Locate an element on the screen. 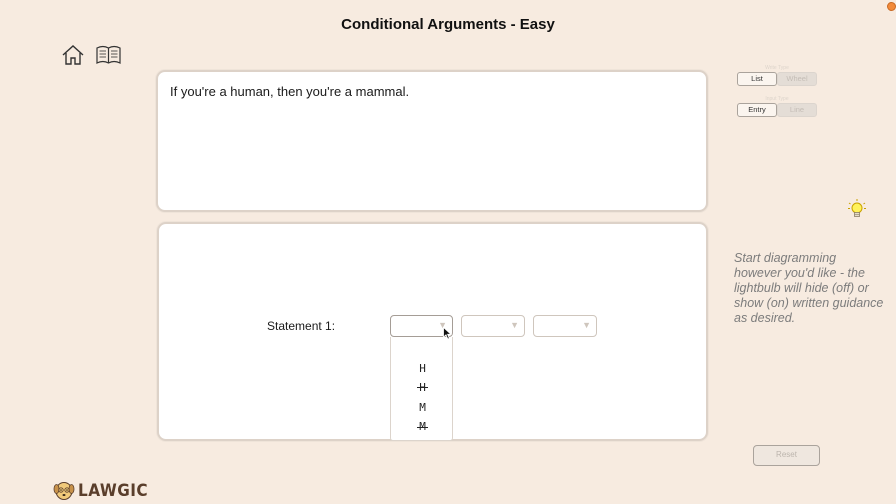  input-type-caption: Input Type is located at coordinates (777, 99).